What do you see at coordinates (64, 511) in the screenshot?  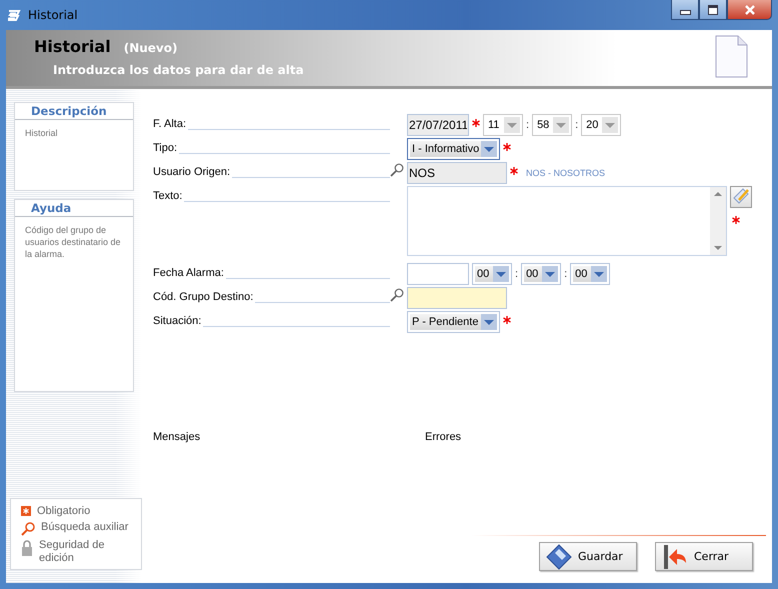 I see `legend-text: Obligatorio` at bounding box center [64, 511].